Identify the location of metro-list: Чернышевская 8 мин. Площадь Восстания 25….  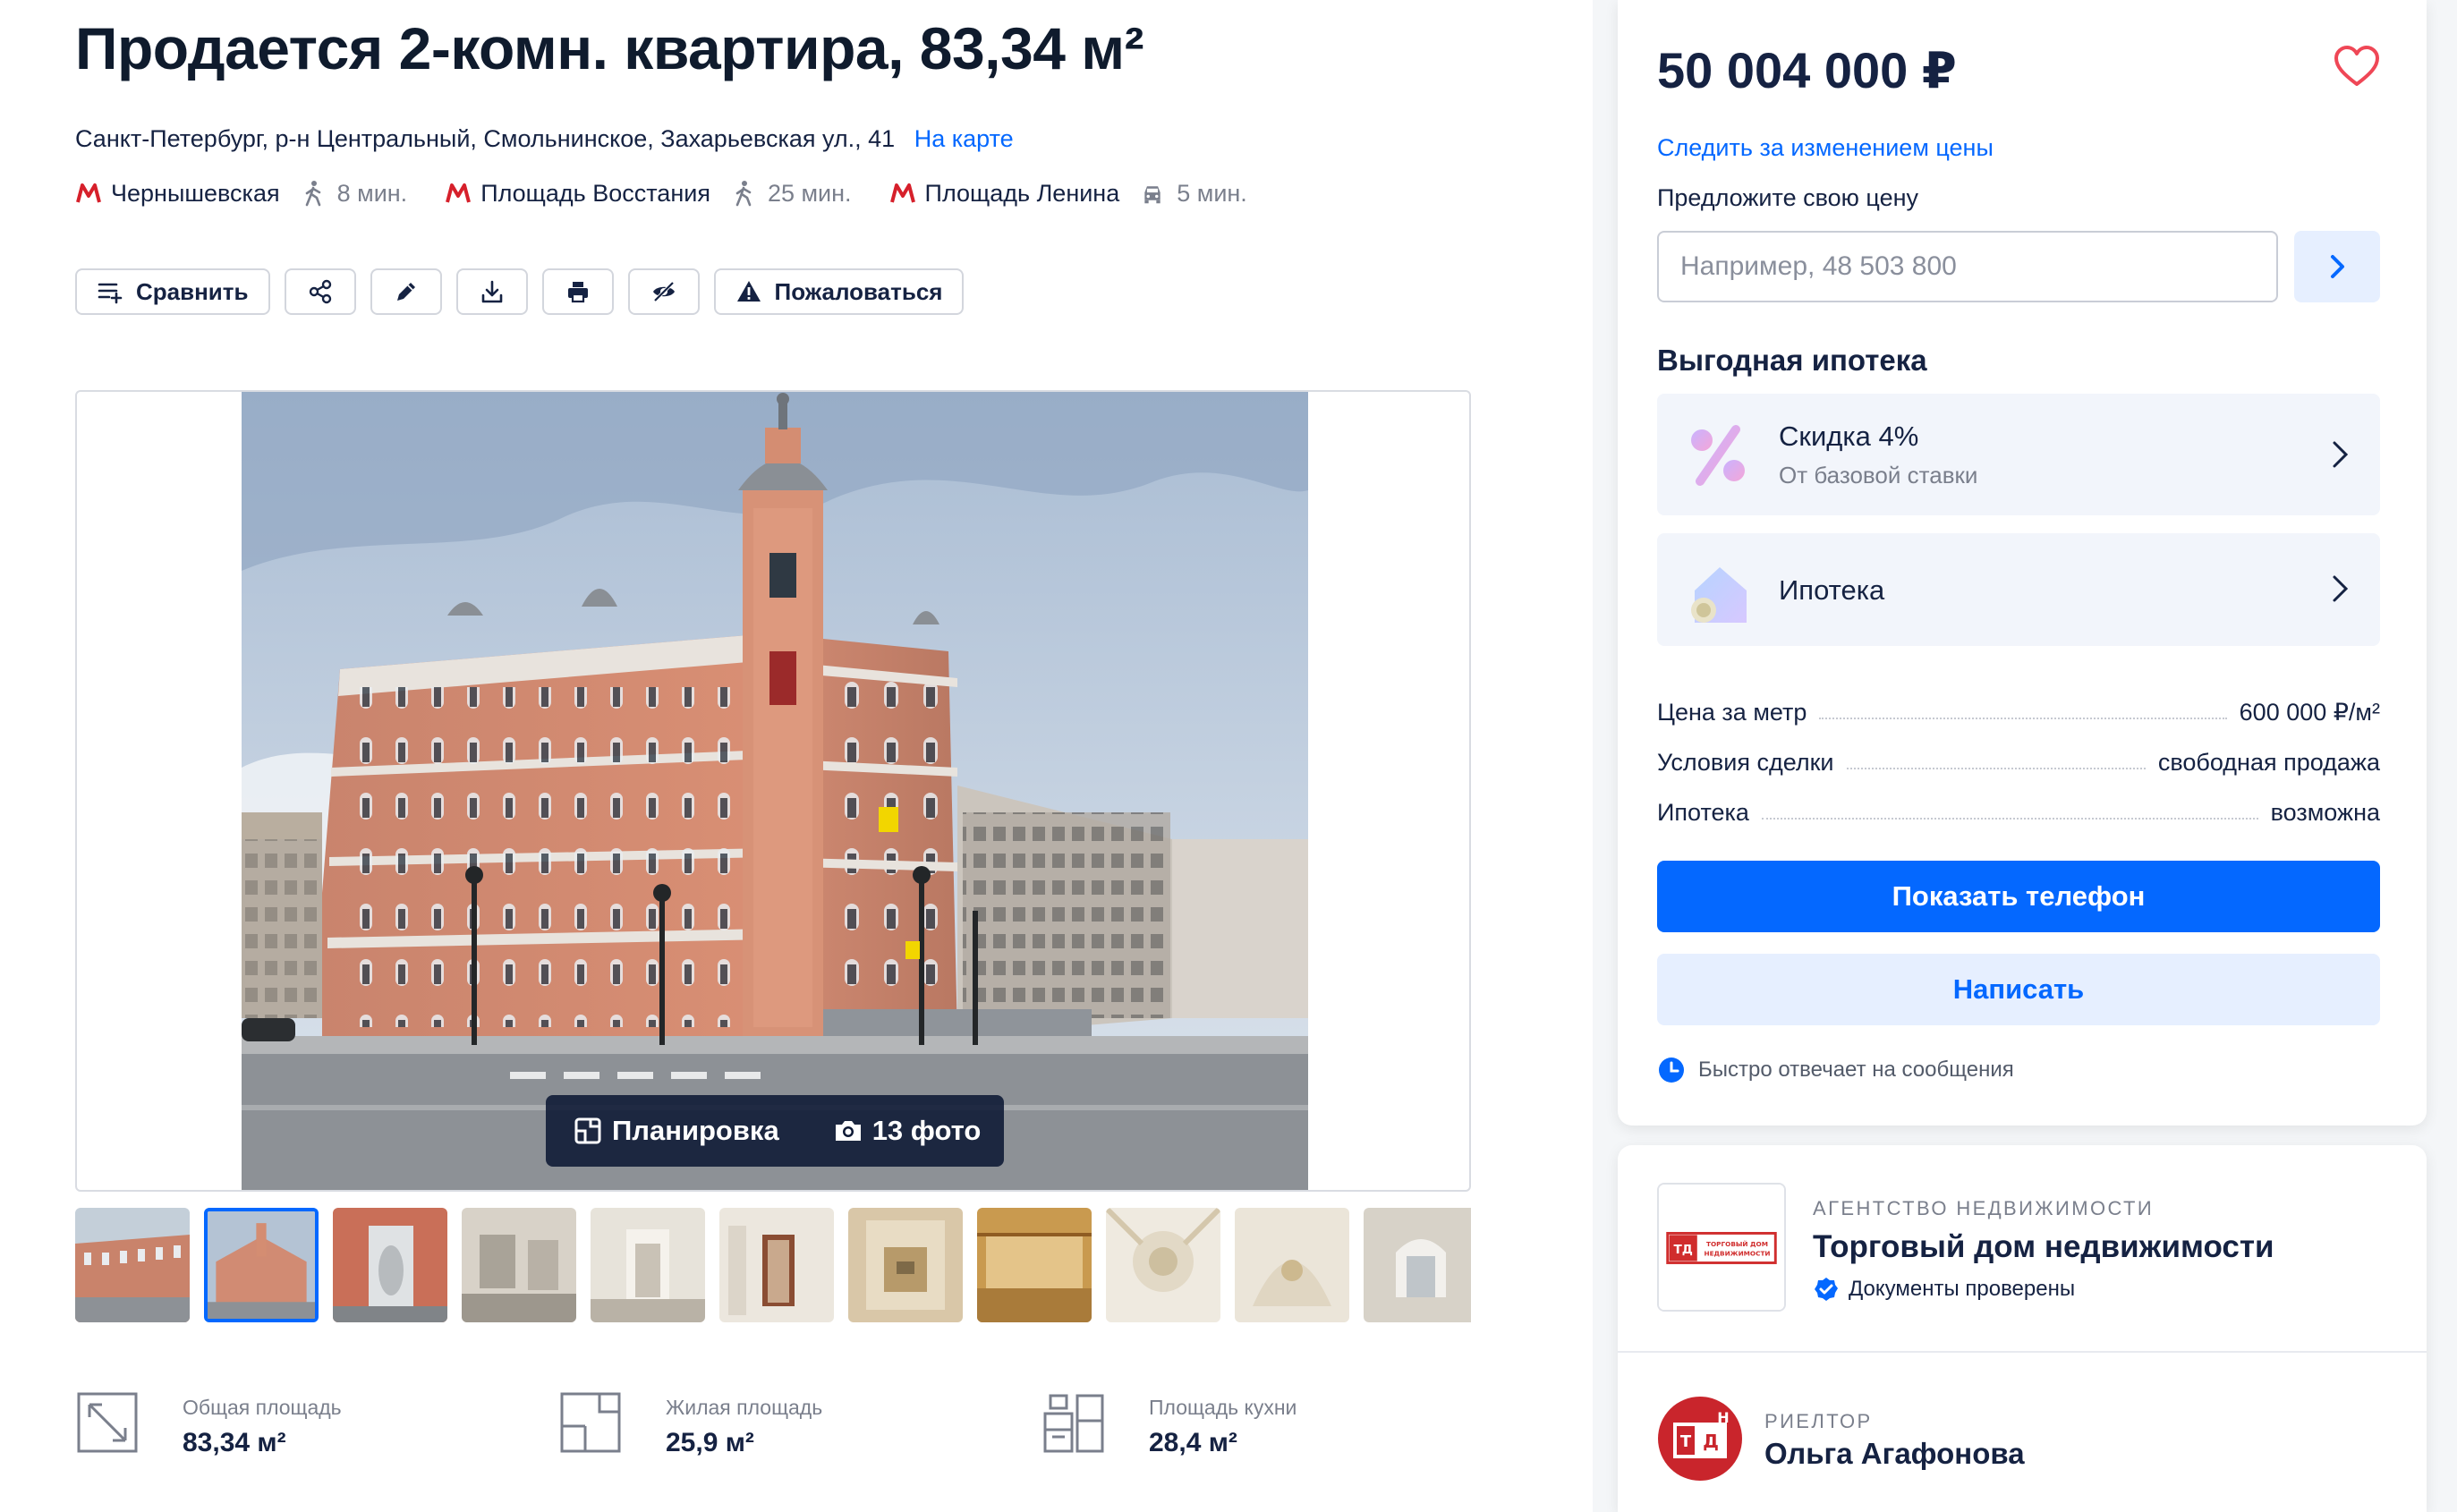
(680, 193).